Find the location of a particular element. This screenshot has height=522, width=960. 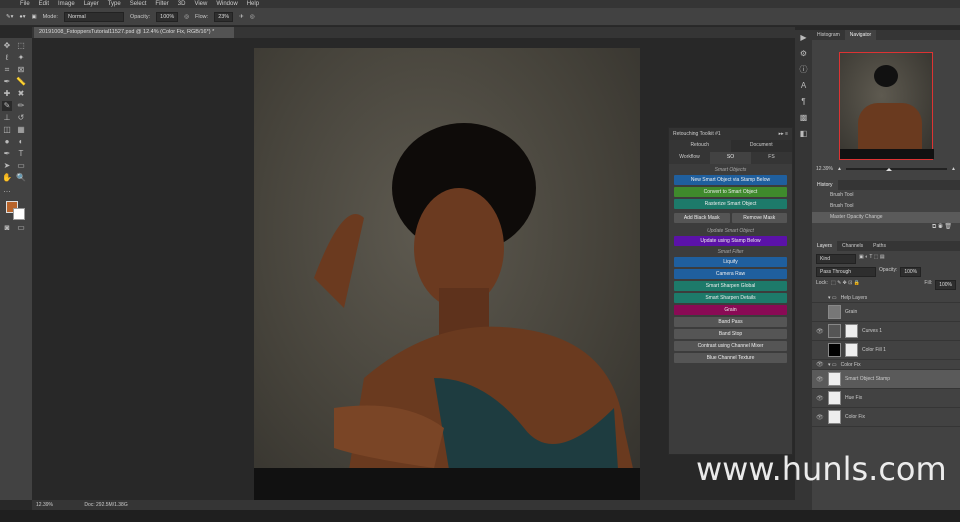

eraser-icon: ◫ is located at coordinates (7, 130).